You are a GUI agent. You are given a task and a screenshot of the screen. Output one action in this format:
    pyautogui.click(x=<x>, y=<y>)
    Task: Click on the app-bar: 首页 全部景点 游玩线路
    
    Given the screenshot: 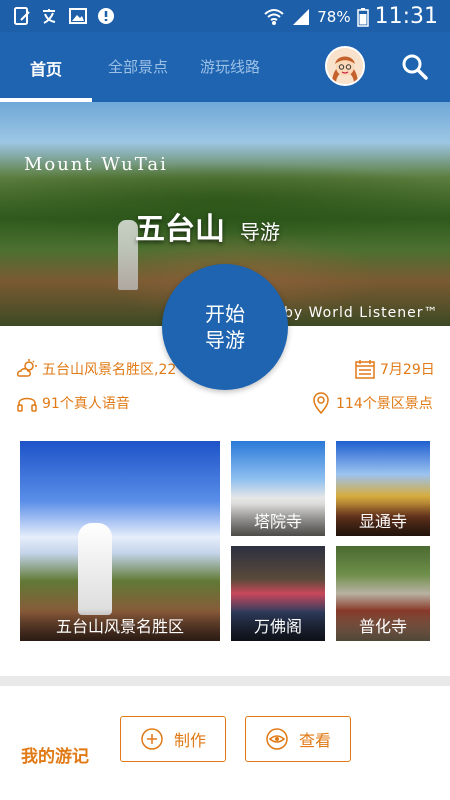 What is the action you would take?
    pyautogui.click(x=225, y=67)
    